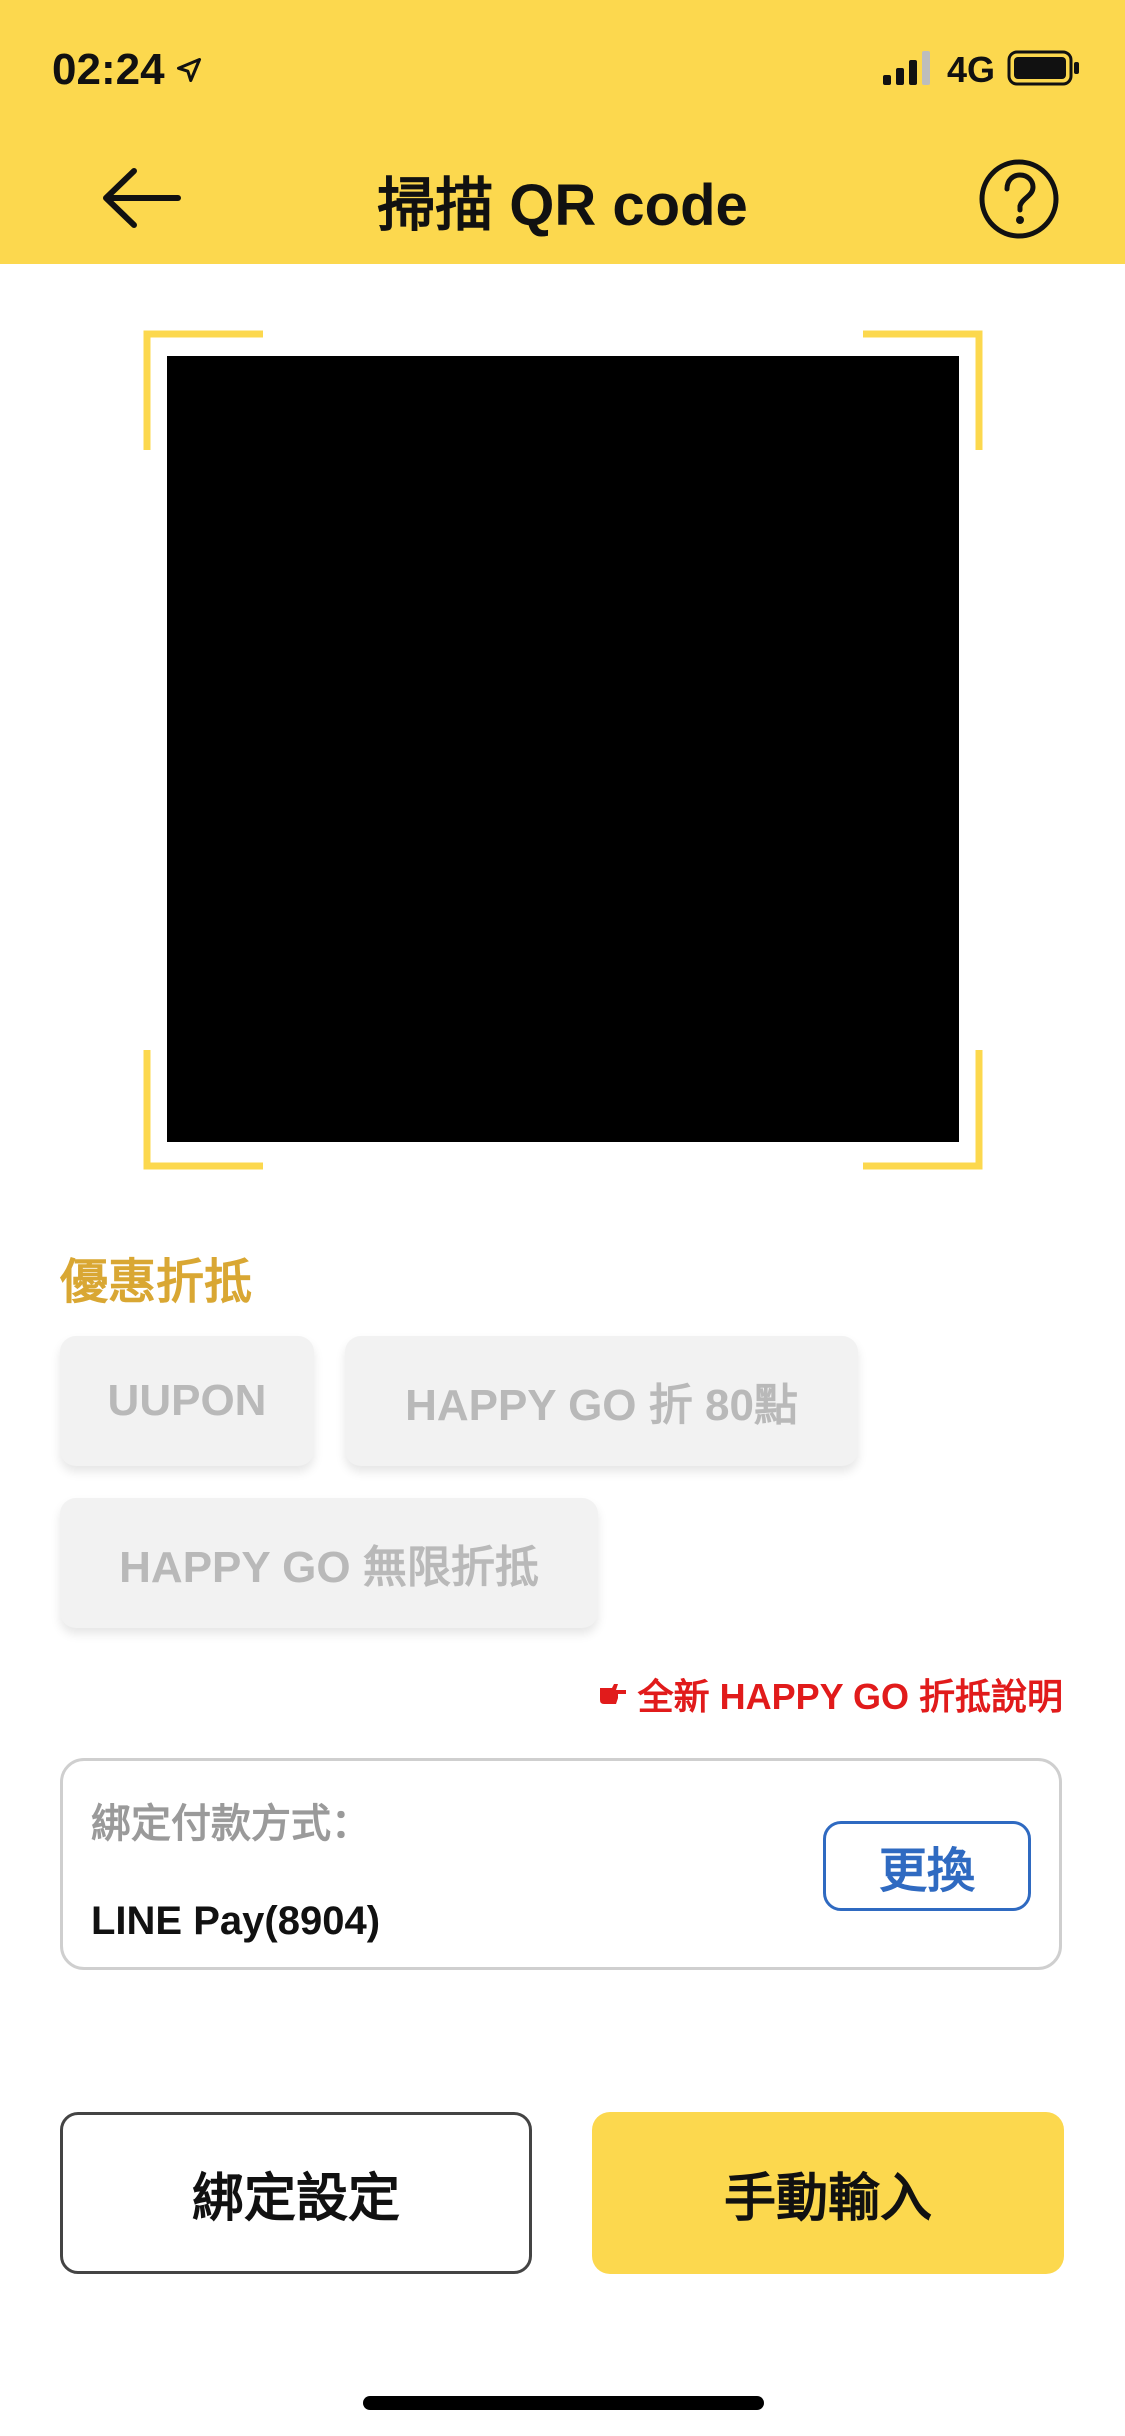 The width and height of the screenshot is (1125, 2436). What do you see at coordinates (562, 205) in the screenshot?
I see `page-title: 掃描 QR code` at bounding box center [562, 205].